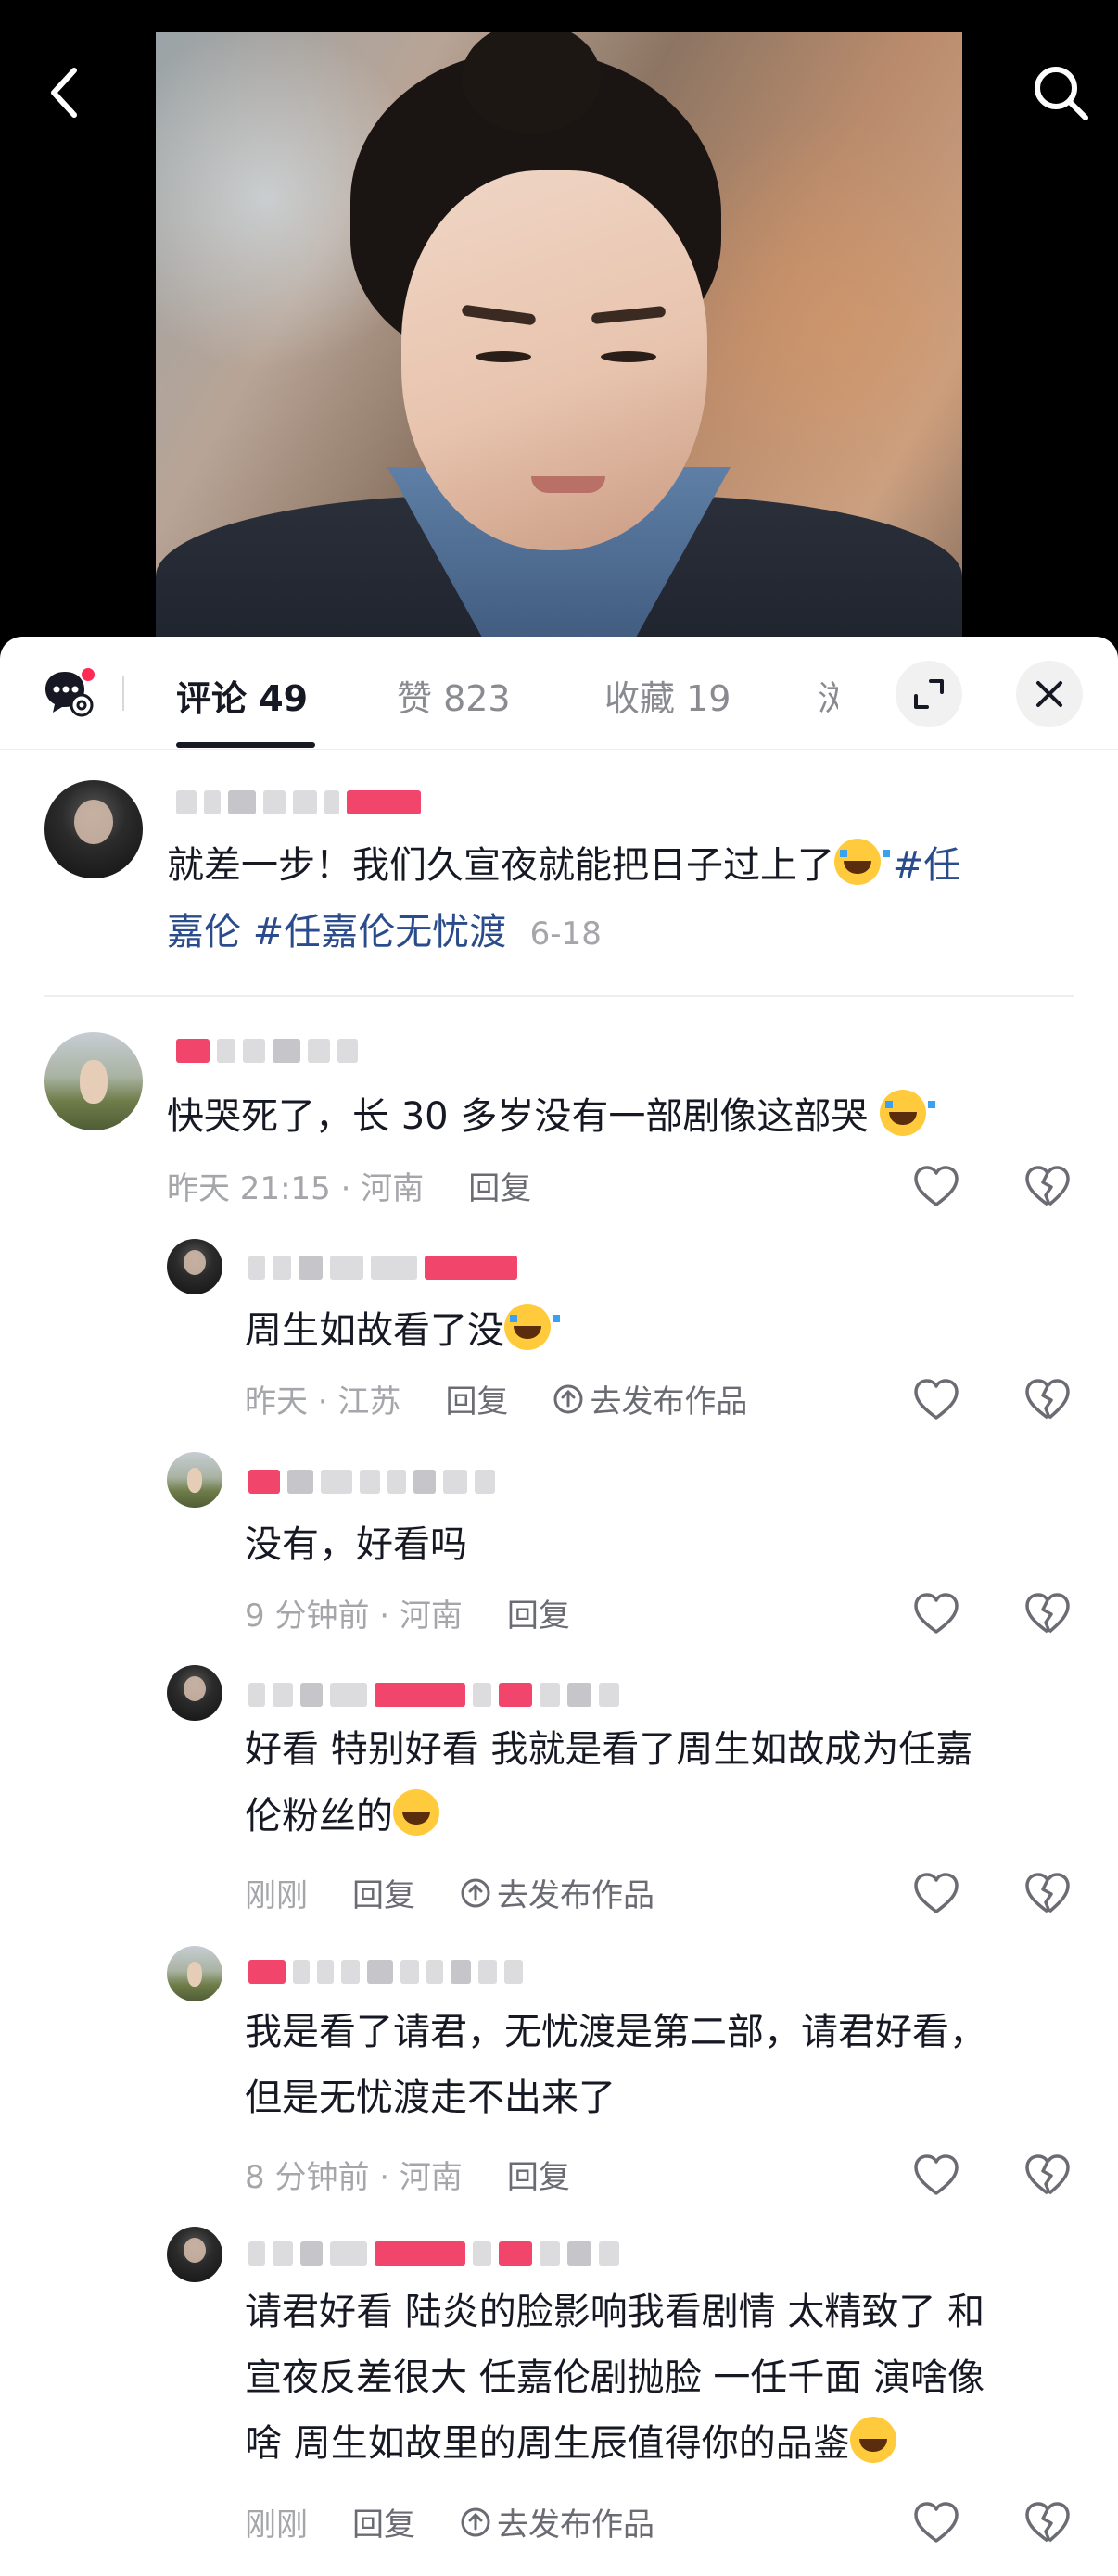 The width and height of the screenshot is (1118, 2576). I want to click on comment-time: 昨天 21:15 · 河南, so click(296, 1188).